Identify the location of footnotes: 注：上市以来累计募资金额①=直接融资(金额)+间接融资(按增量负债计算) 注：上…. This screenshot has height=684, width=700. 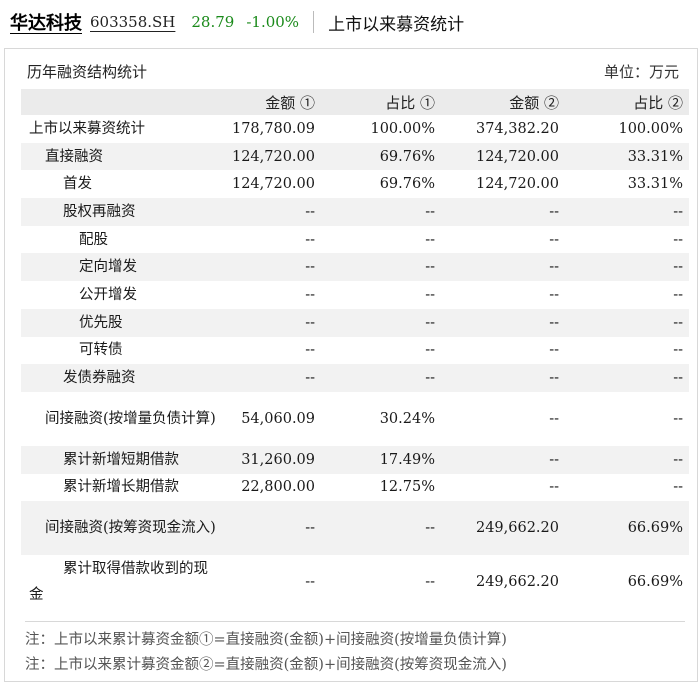
(355, 649).